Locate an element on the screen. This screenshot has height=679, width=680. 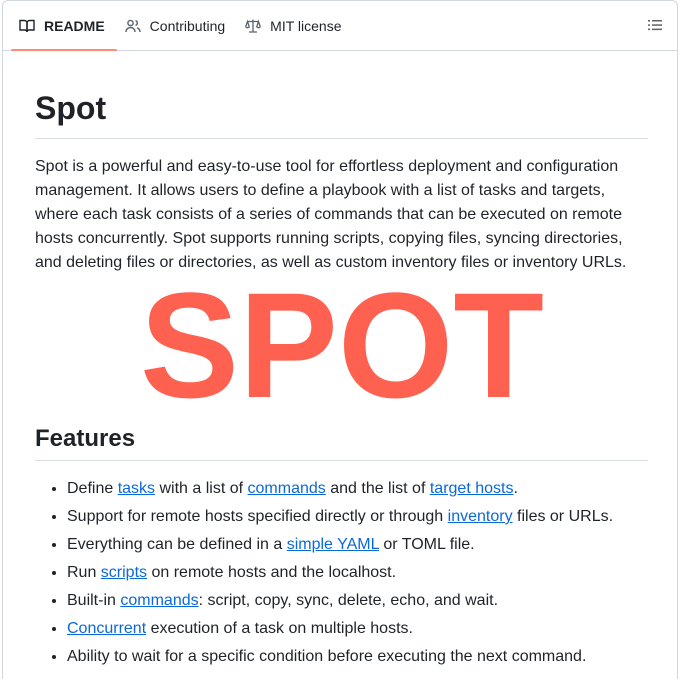
spot-logo-text: SPOT is located at coordinates (342, 346).